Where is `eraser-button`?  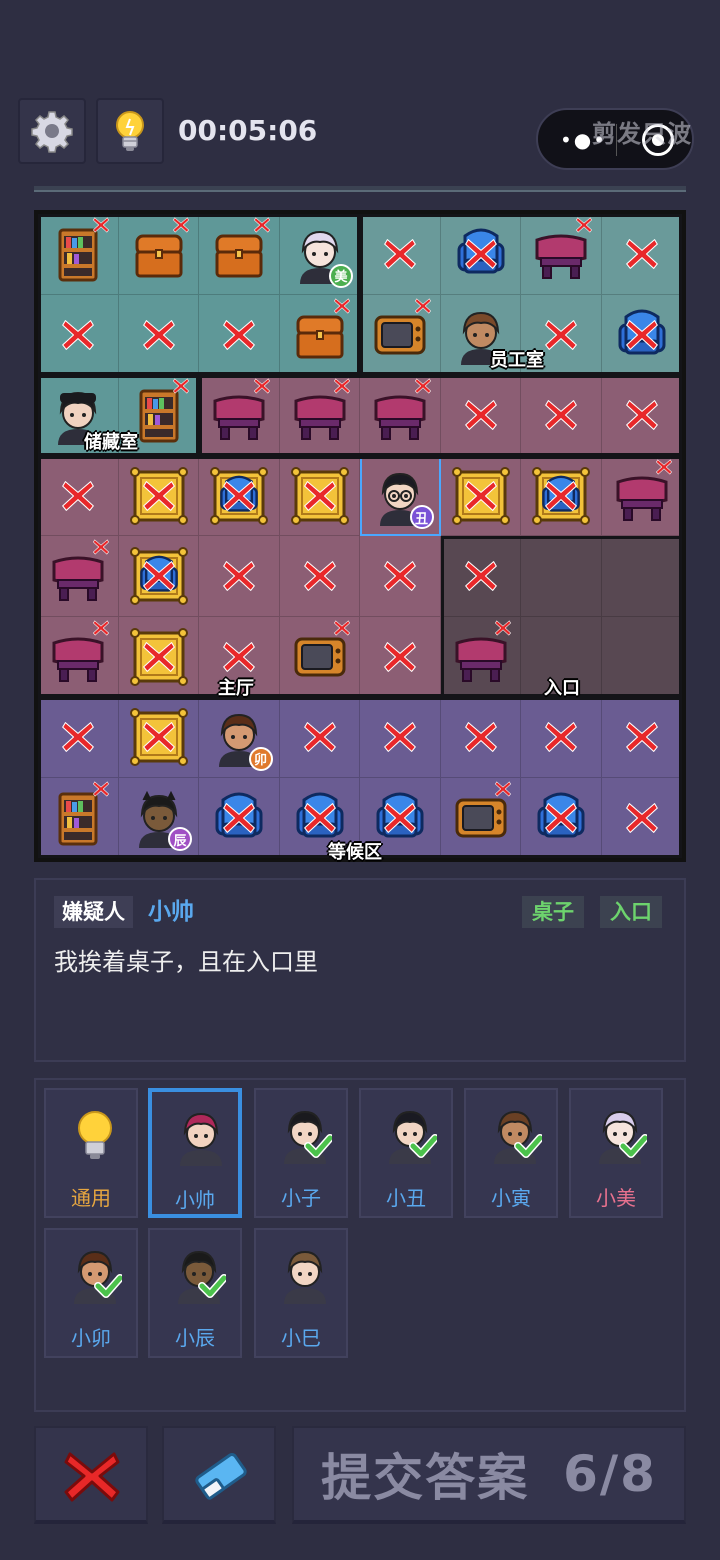 eraser-button is located at coordinates (219, 1475).